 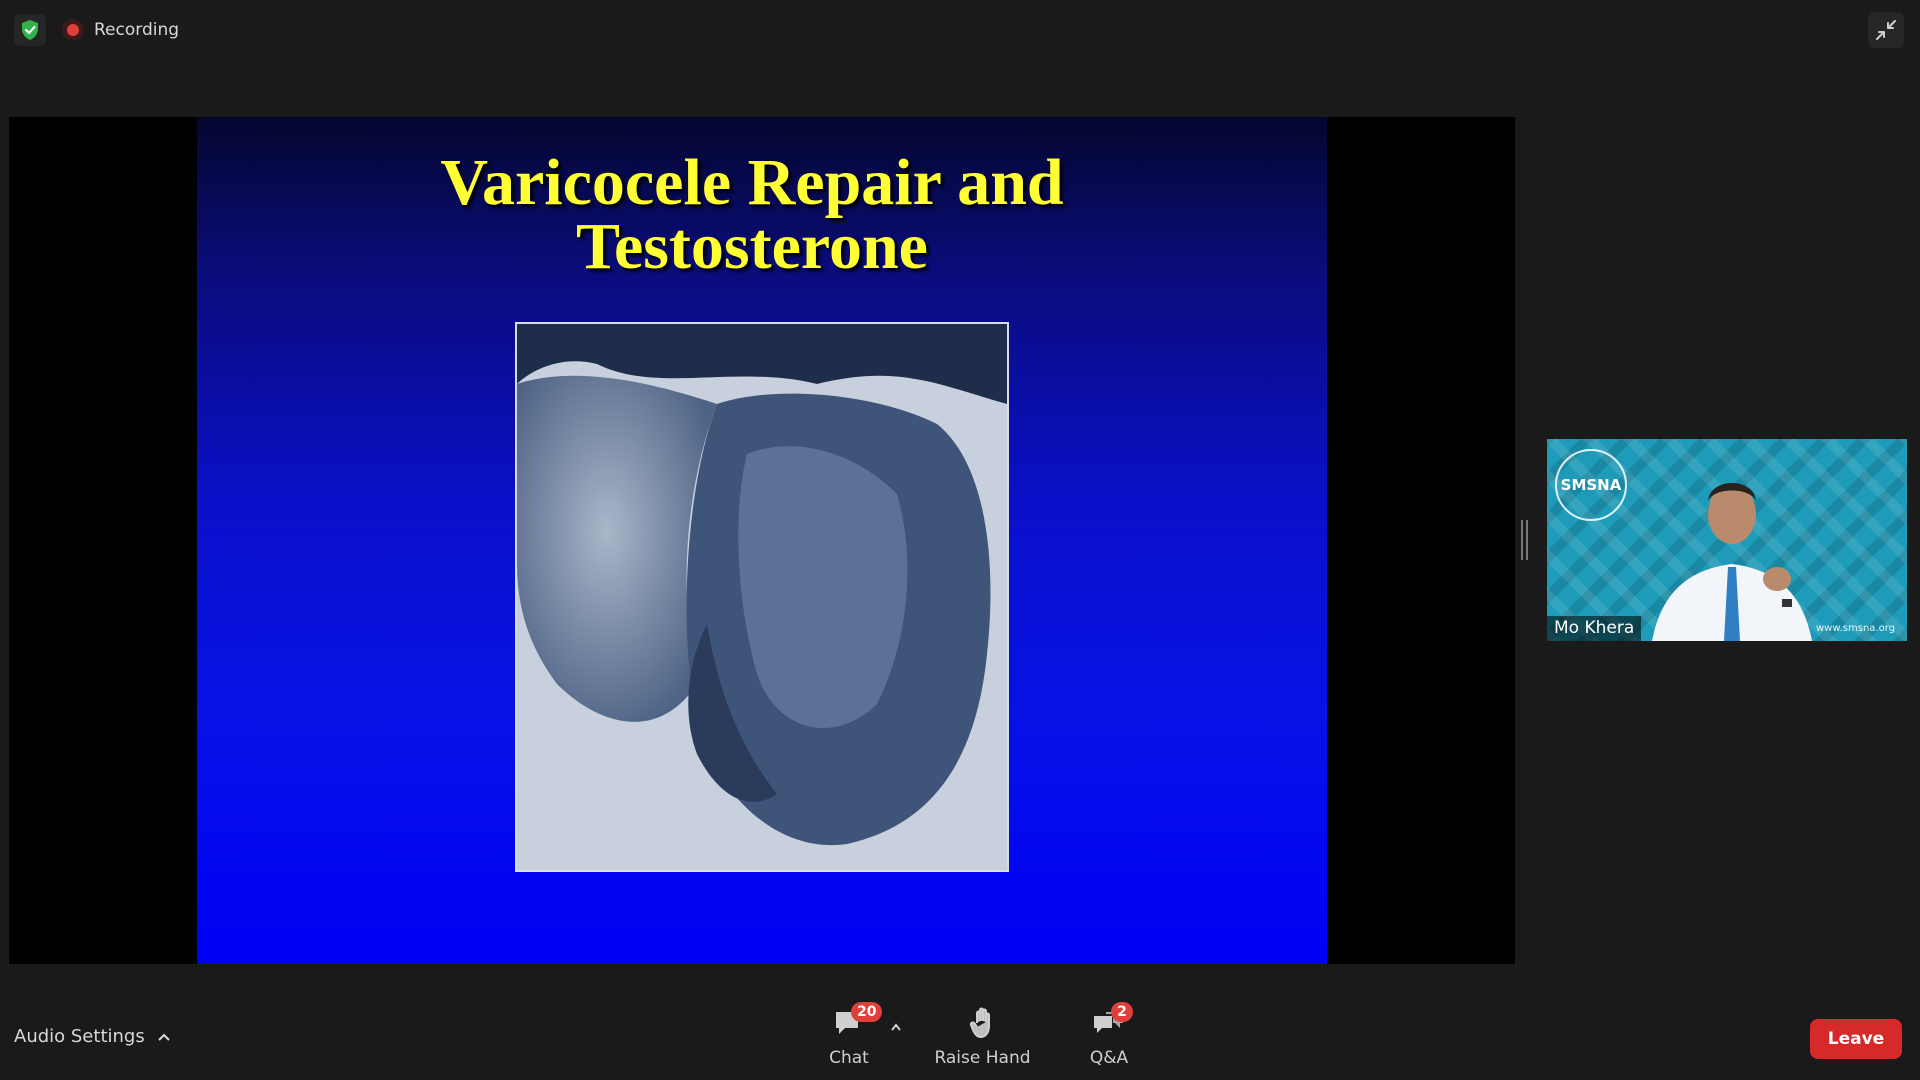 I want to click on chat-label: Chat, so click(x=849, y=1058).